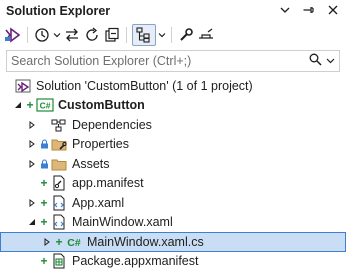 The height and width of the screenshot is (271, 346). I want to click on close-icon, so click(333, 10).